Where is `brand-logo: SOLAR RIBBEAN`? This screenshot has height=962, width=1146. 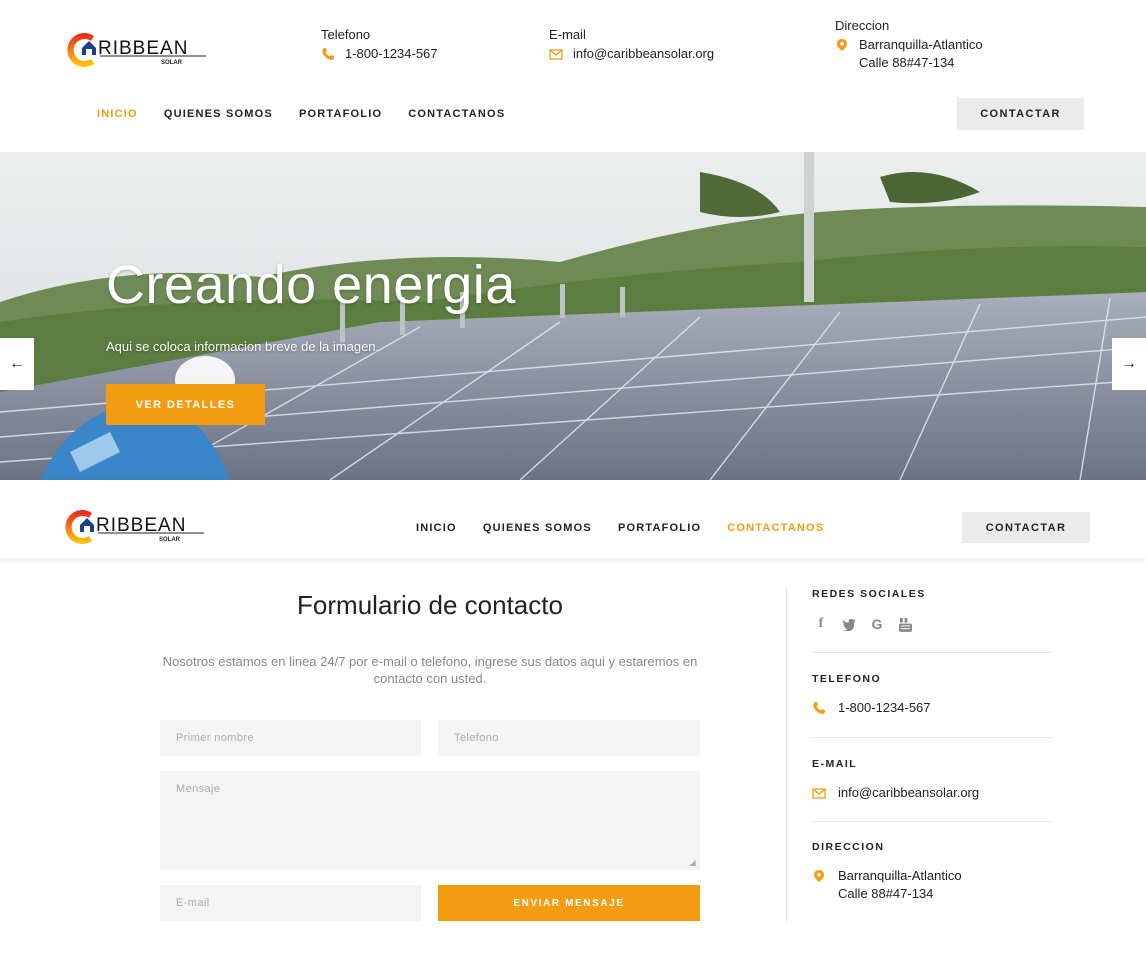 brand-logo: SOLAR RIBBEAN is located at coordinates (137, 49).